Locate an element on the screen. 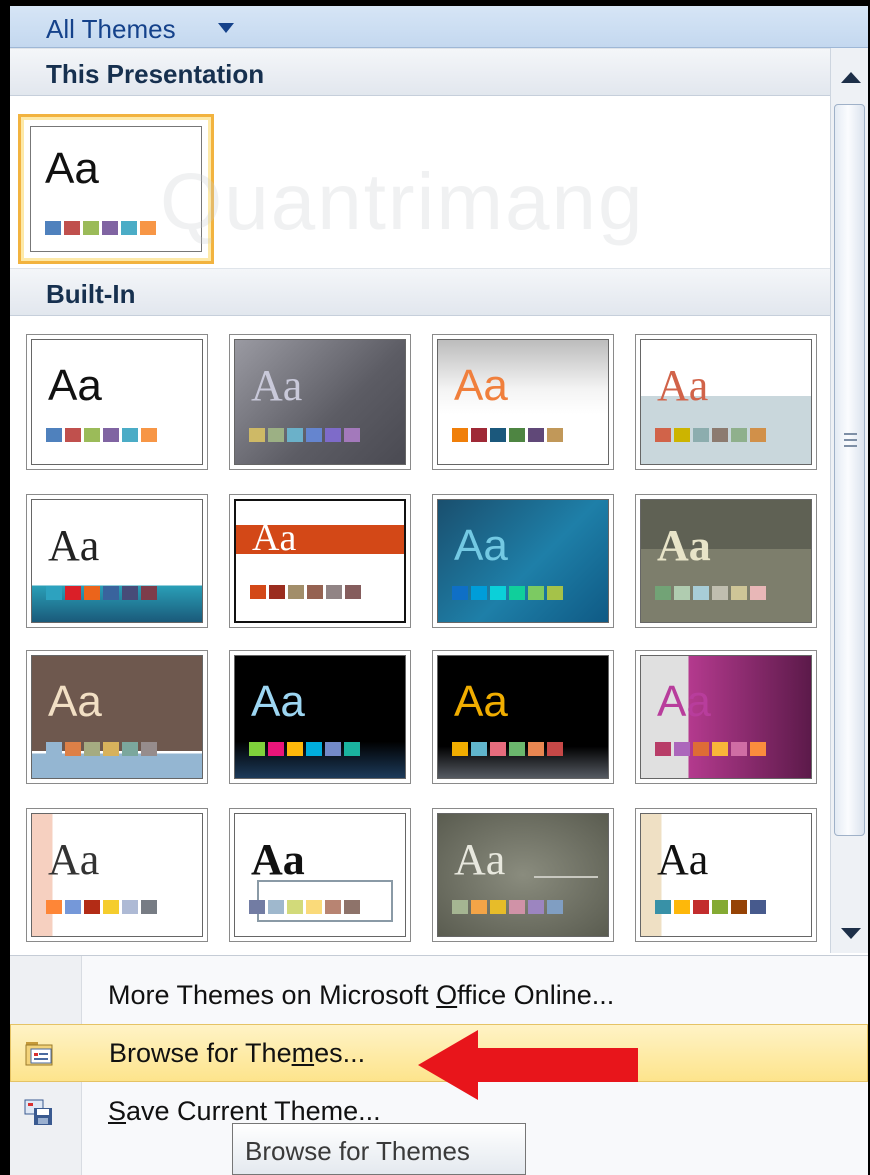  tooltip: Browse for Themes is located at coordinates (379, 1149).